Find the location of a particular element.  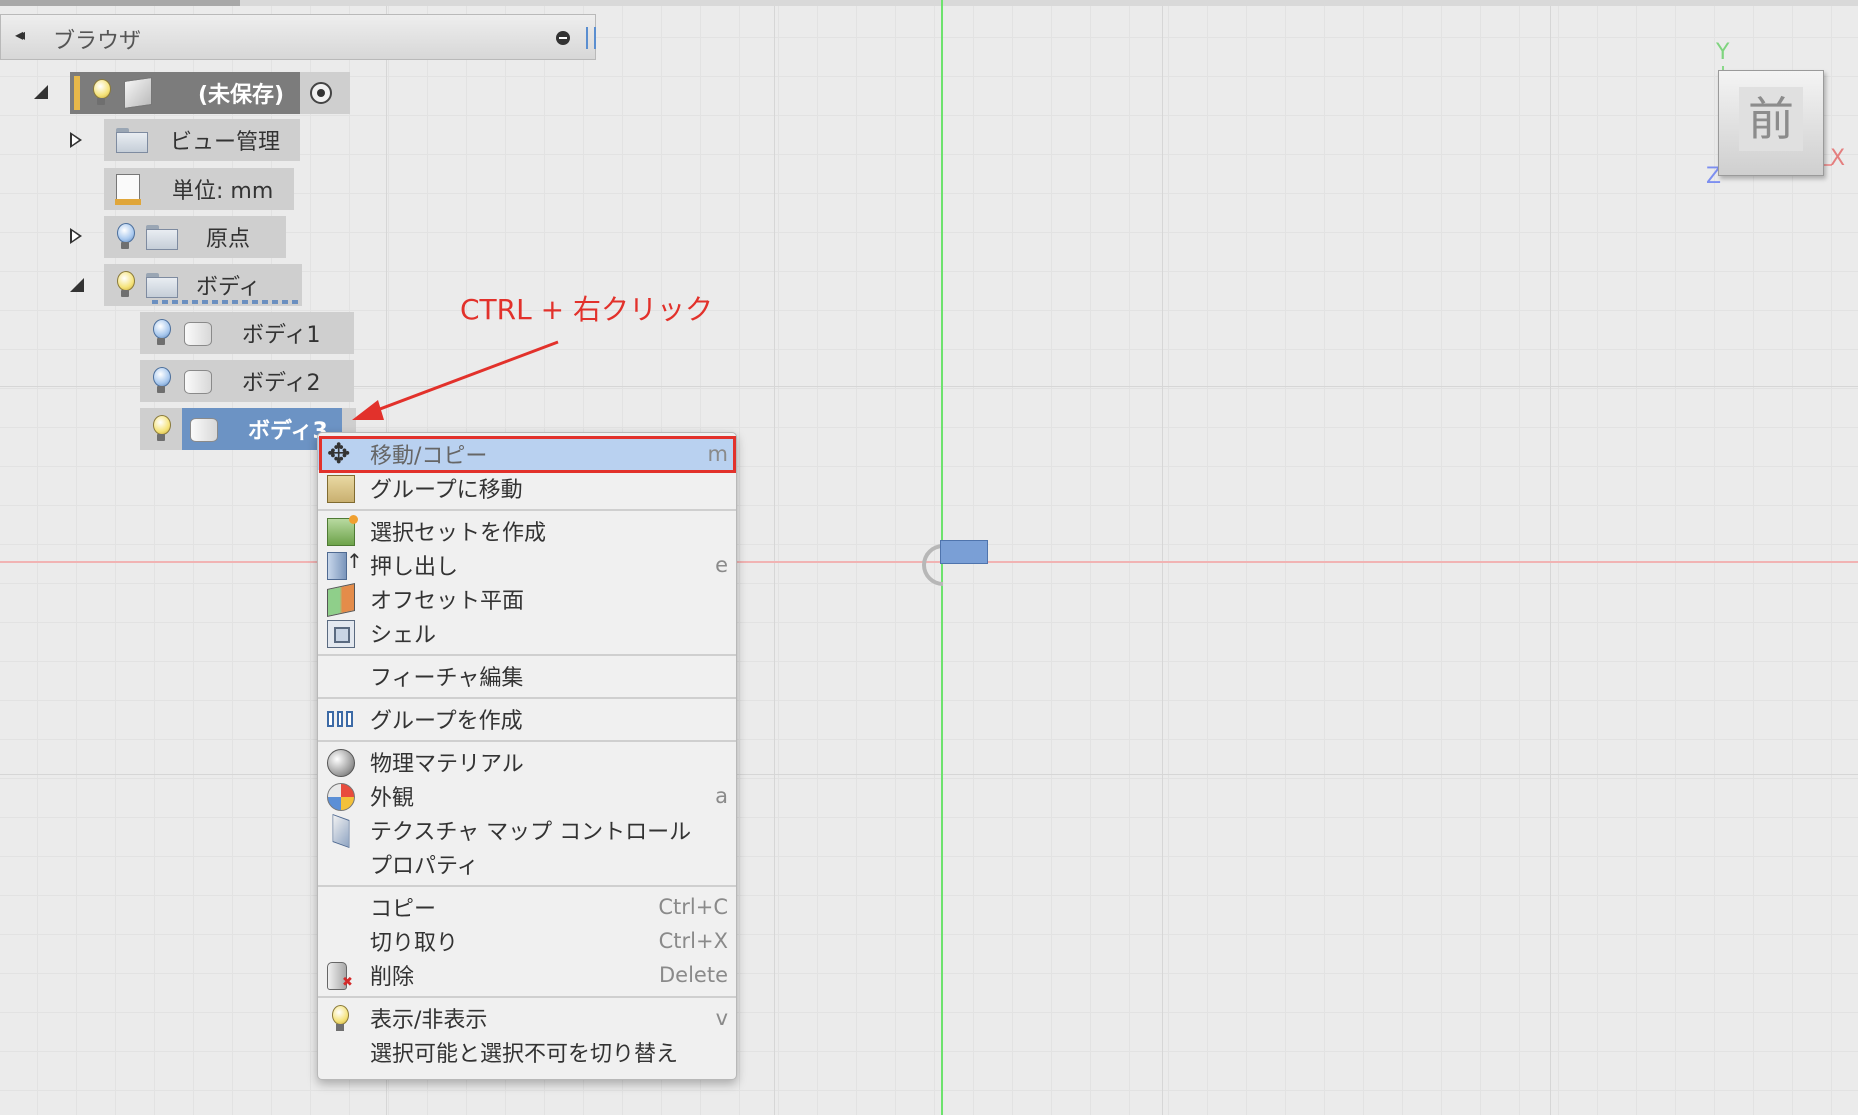

body1-label: ボディ1 is located at coordinates (281, 335).